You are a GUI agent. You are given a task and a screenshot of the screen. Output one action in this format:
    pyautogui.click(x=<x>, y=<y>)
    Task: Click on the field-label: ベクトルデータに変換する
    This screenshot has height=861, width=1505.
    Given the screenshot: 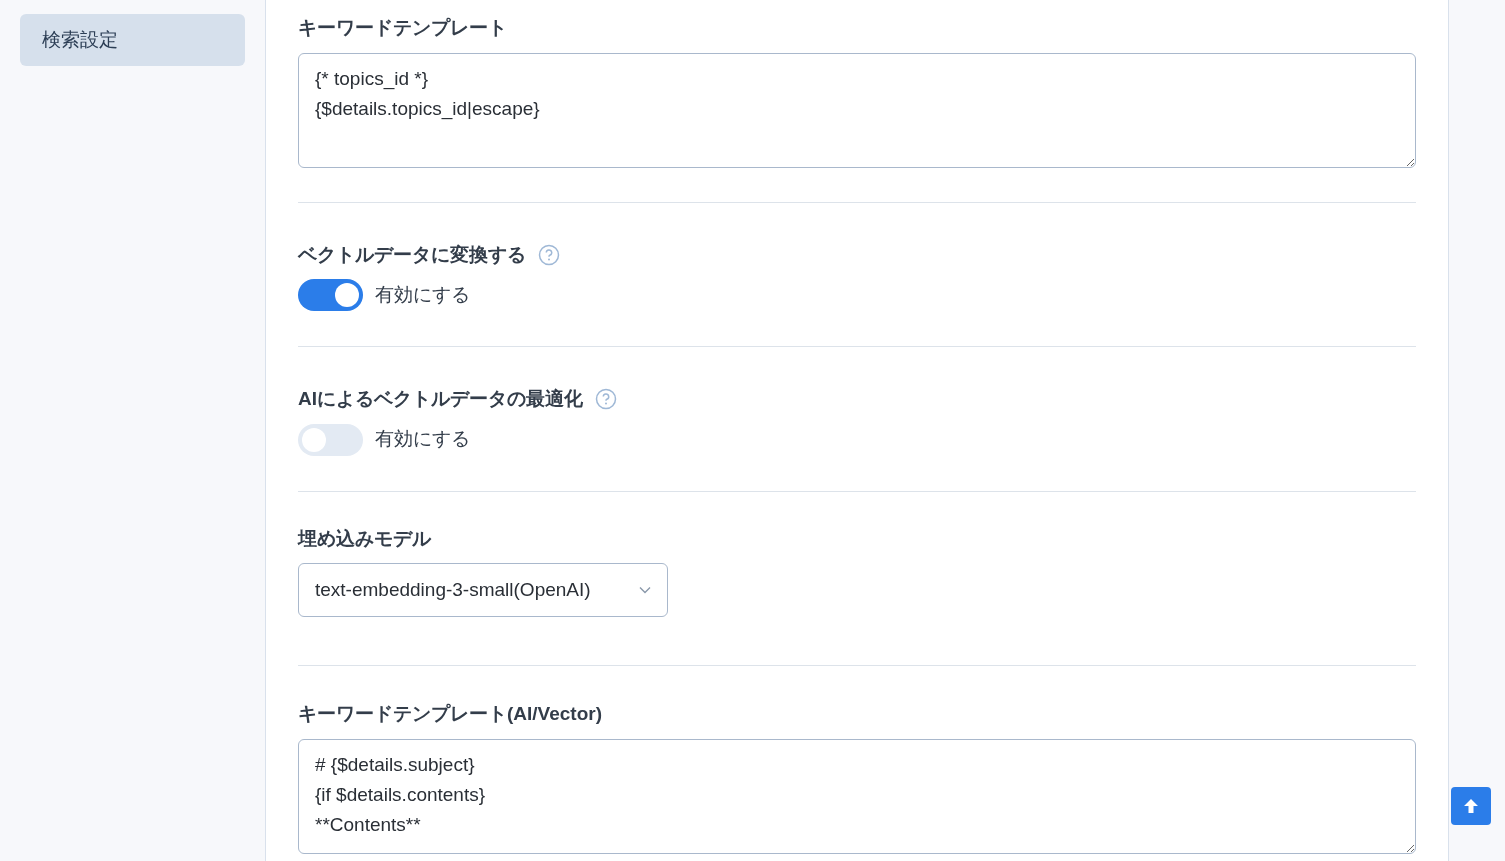 What is the action you would take?
    pyautogui.click(x=412, y=254)
    